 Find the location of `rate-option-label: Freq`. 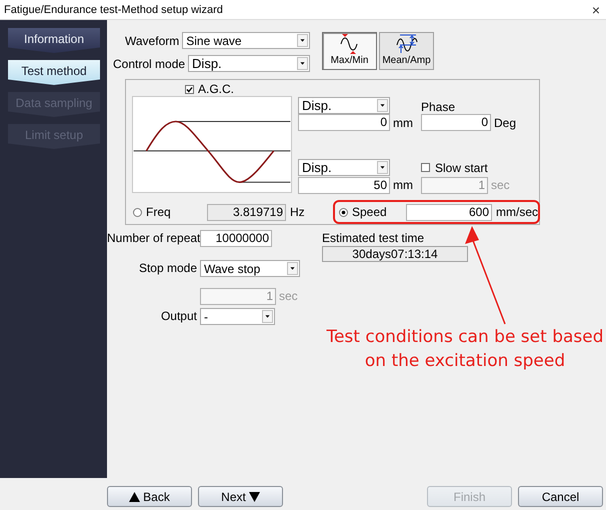

rate-option-label: Freq is located at coordinates (158, 212).